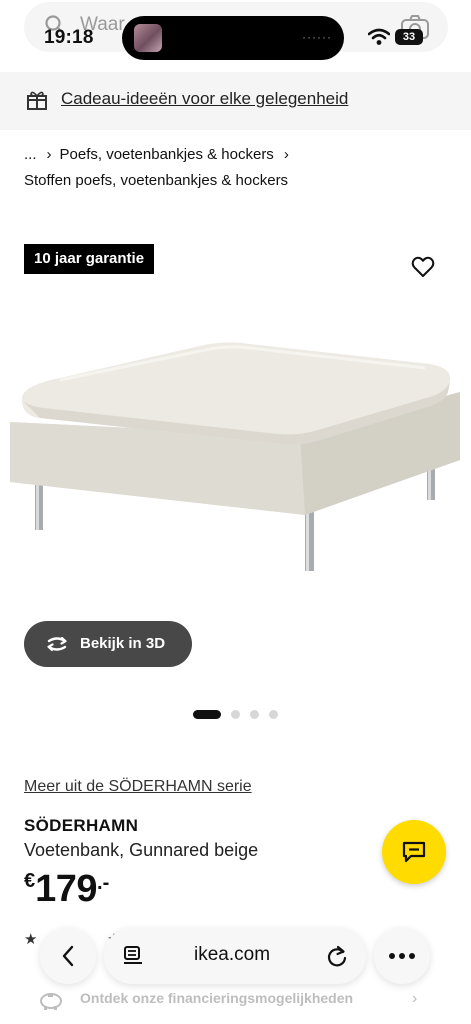  I want to click on chat-bubble-icon, so click(414, 852).